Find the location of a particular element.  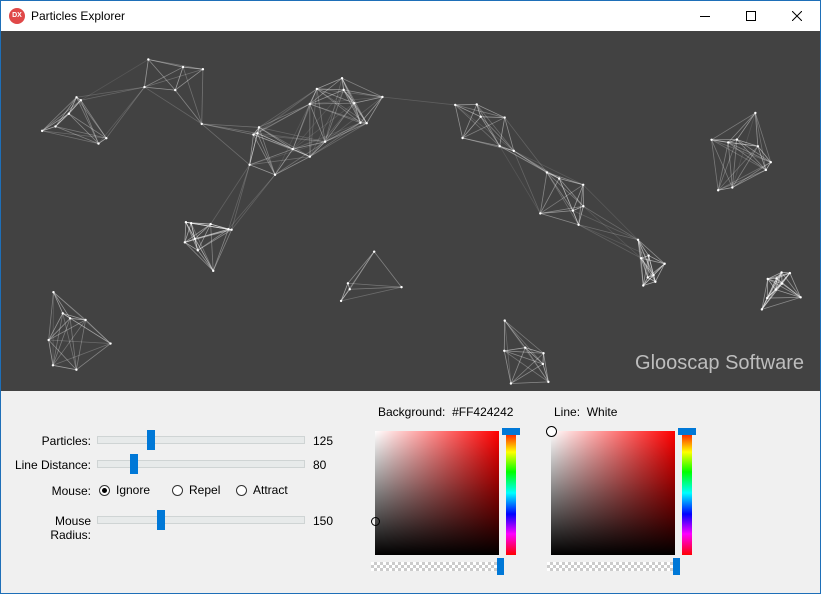

mouse-label: Mouse: is located at coordinates (71, 491).